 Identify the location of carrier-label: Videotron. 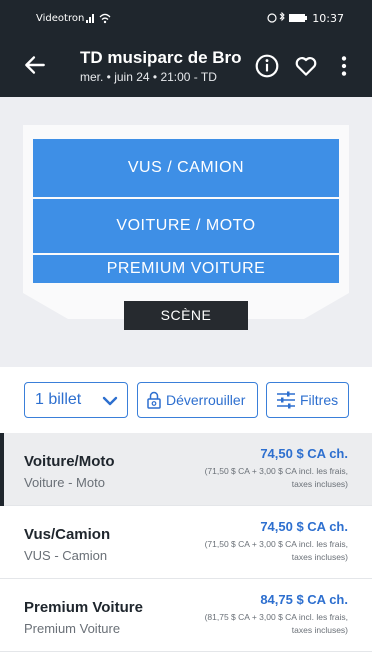
(60, 18).